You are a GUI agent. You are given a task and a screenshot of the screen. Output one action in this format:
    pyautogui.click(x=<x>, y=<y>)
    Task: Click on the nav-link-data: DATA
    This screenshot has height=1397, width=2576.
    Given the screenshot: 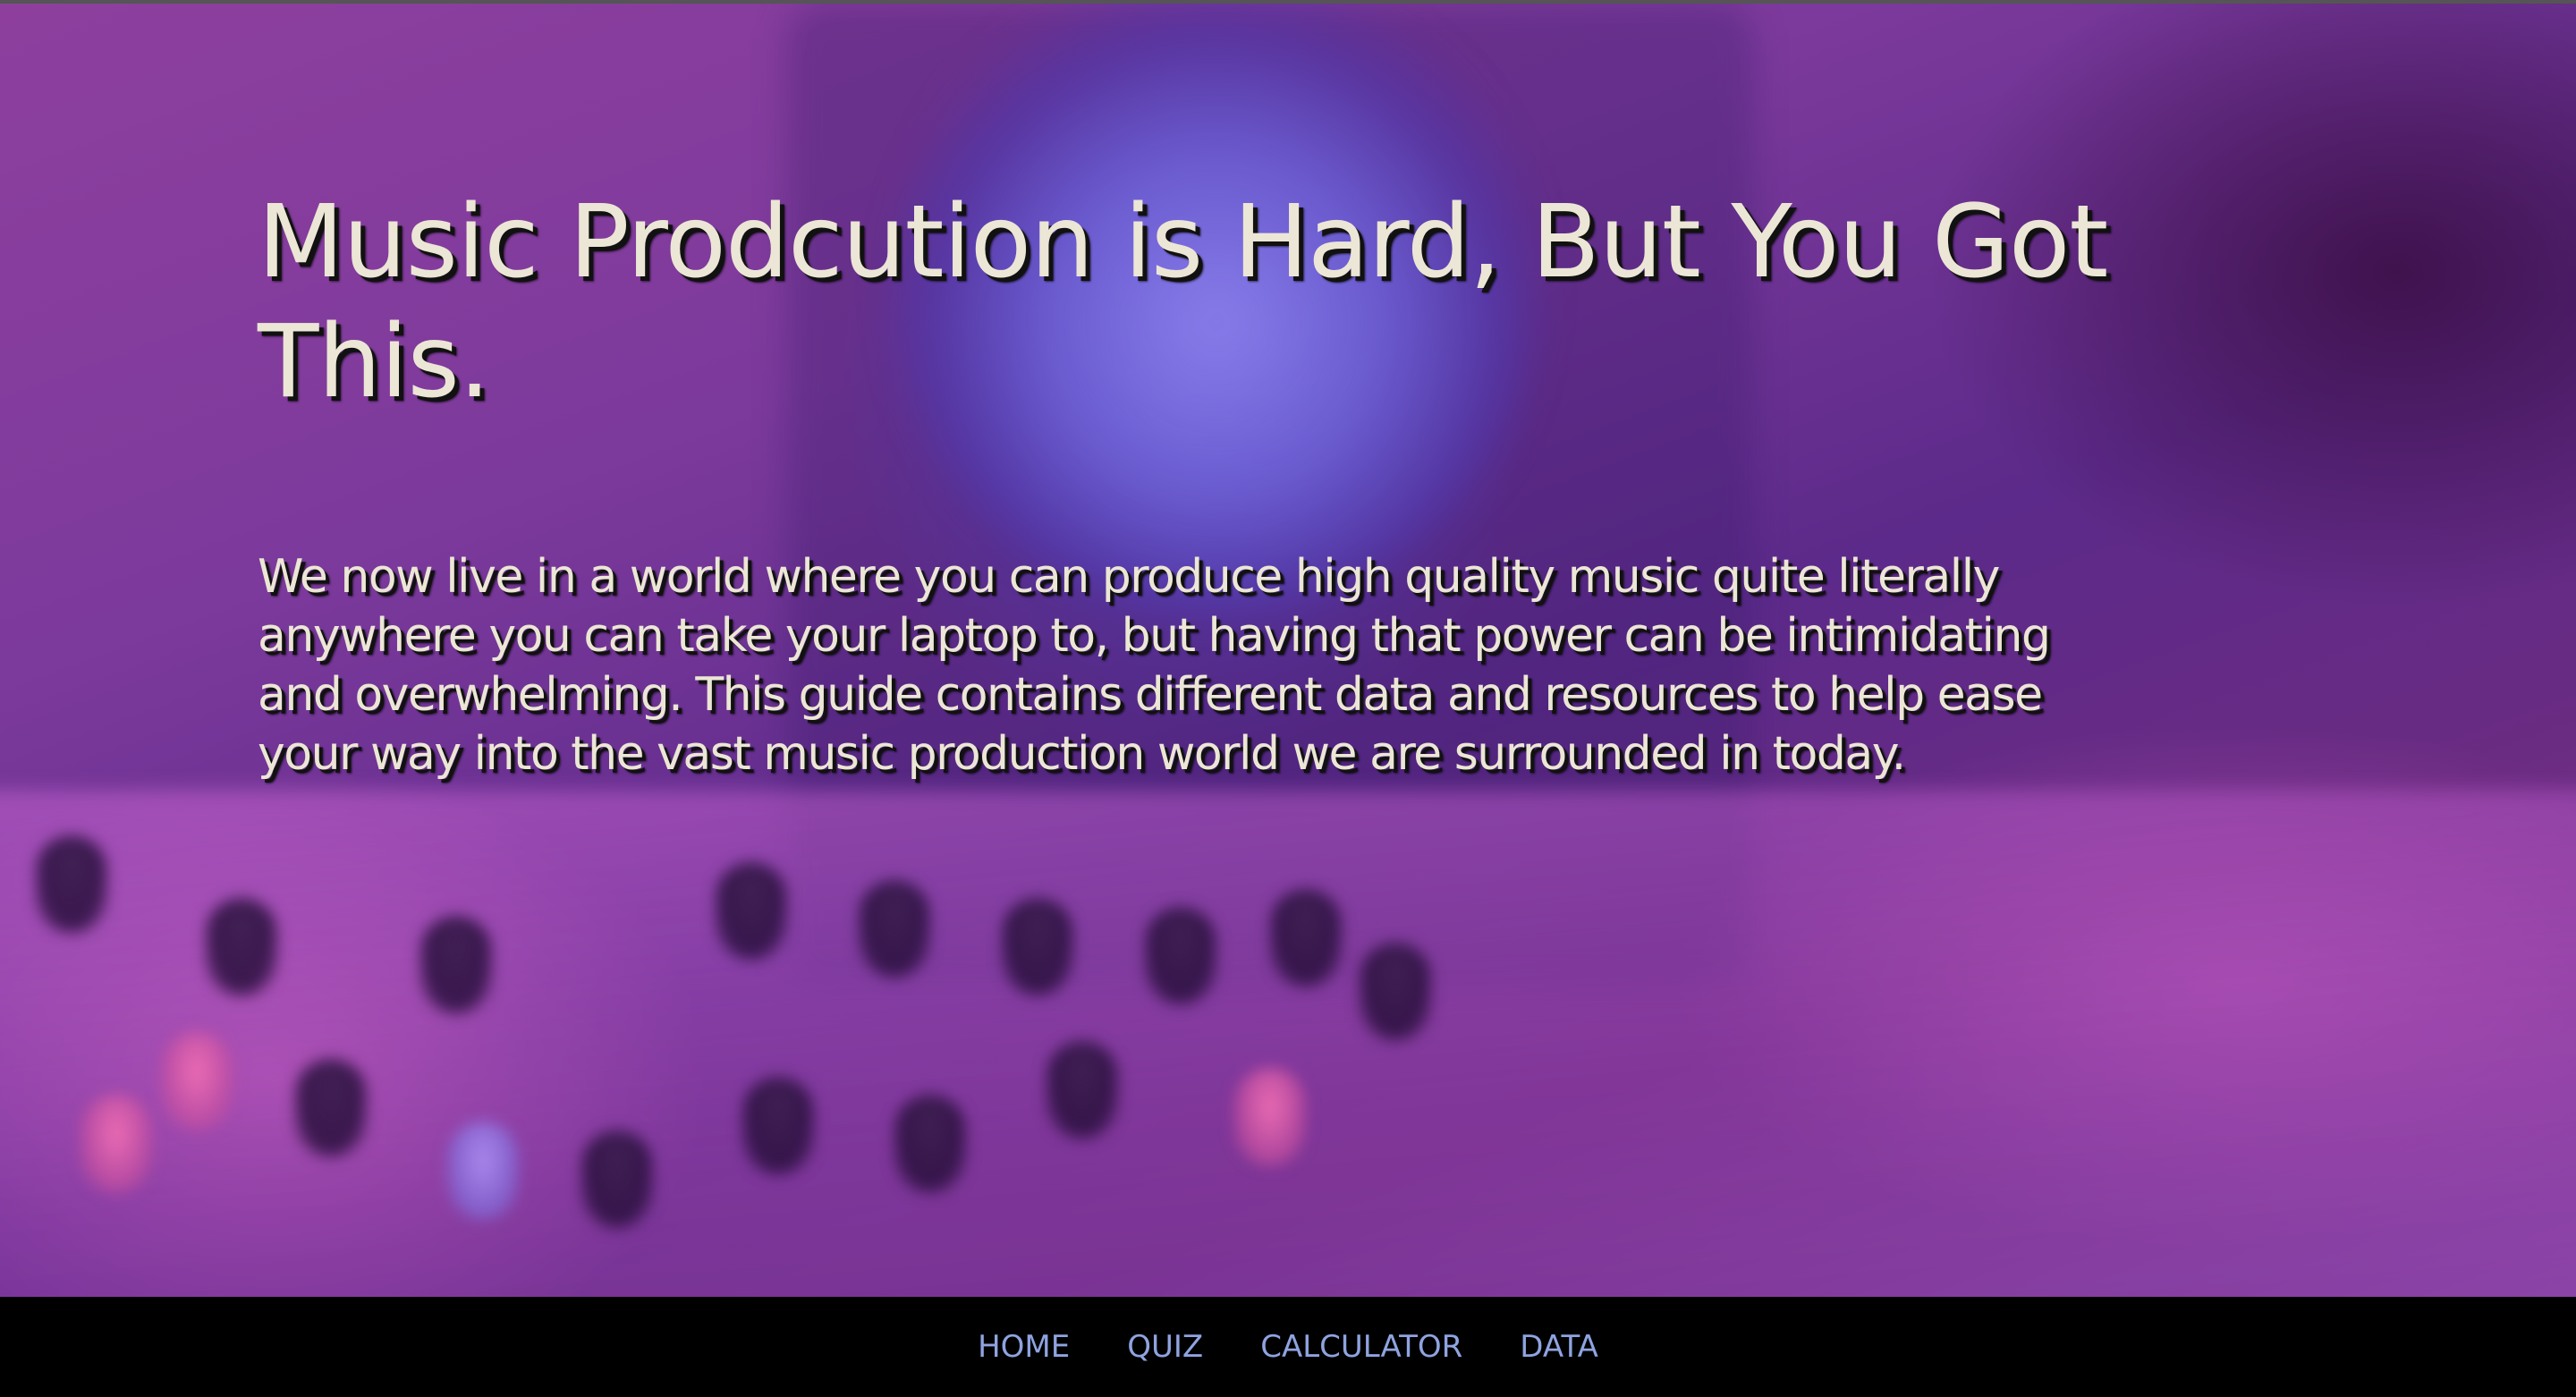 What is the action you would take?
    pyautogui.click(x=1559, y=1347)
    